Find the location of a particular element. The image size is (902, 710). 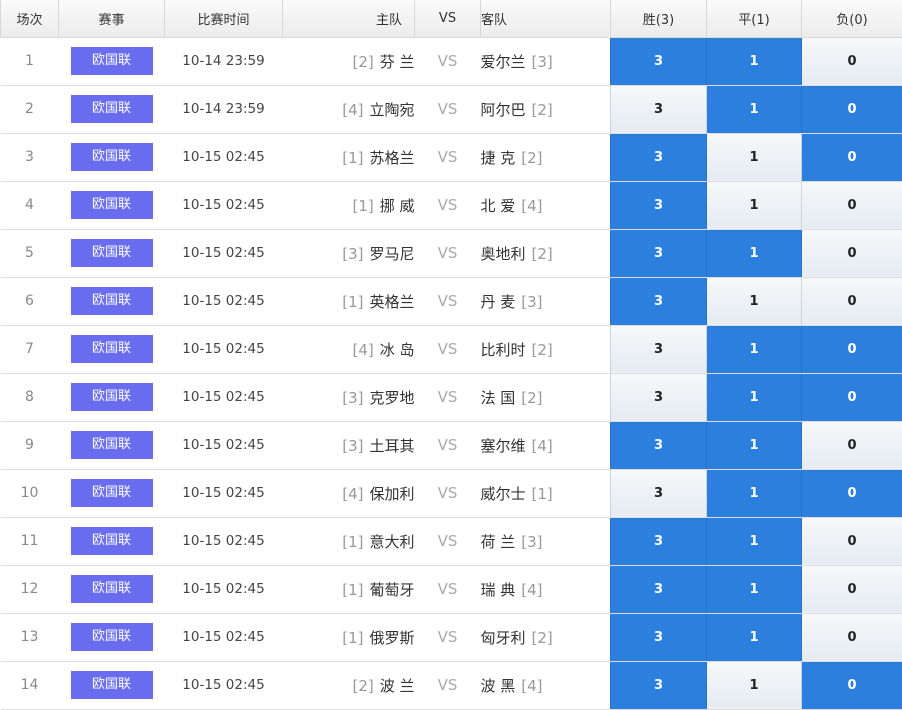

match-time: 10-15 02:45 is located at coordinates (223, 157).